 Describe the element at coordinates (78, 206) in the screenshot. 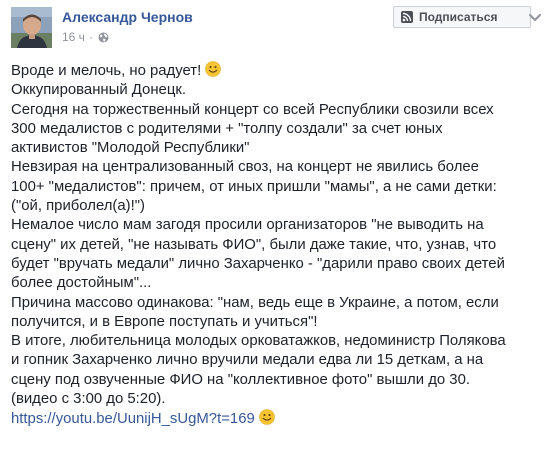

I see `post-line: ("ой, приболел(а)!")` at that location.